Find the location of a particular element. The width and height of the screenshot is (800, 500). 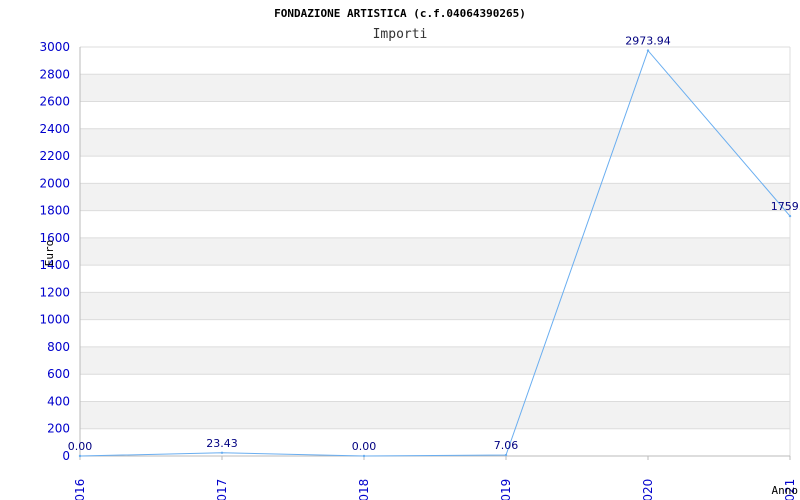

y-tick-label: 2600 is located at coordinates (54, 102).